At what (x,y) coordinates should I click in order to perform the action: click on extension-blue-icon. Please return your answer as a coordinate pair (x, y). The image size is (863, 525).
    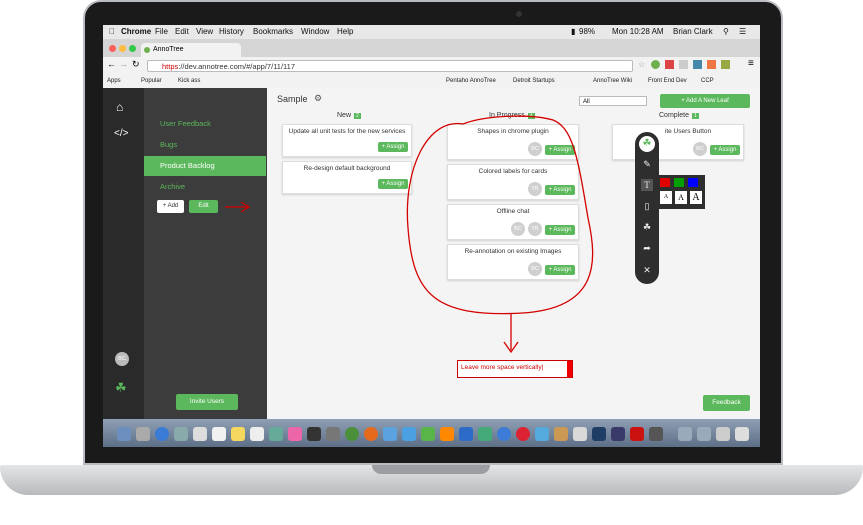
    Looking at the image, I should click on (697, 64).